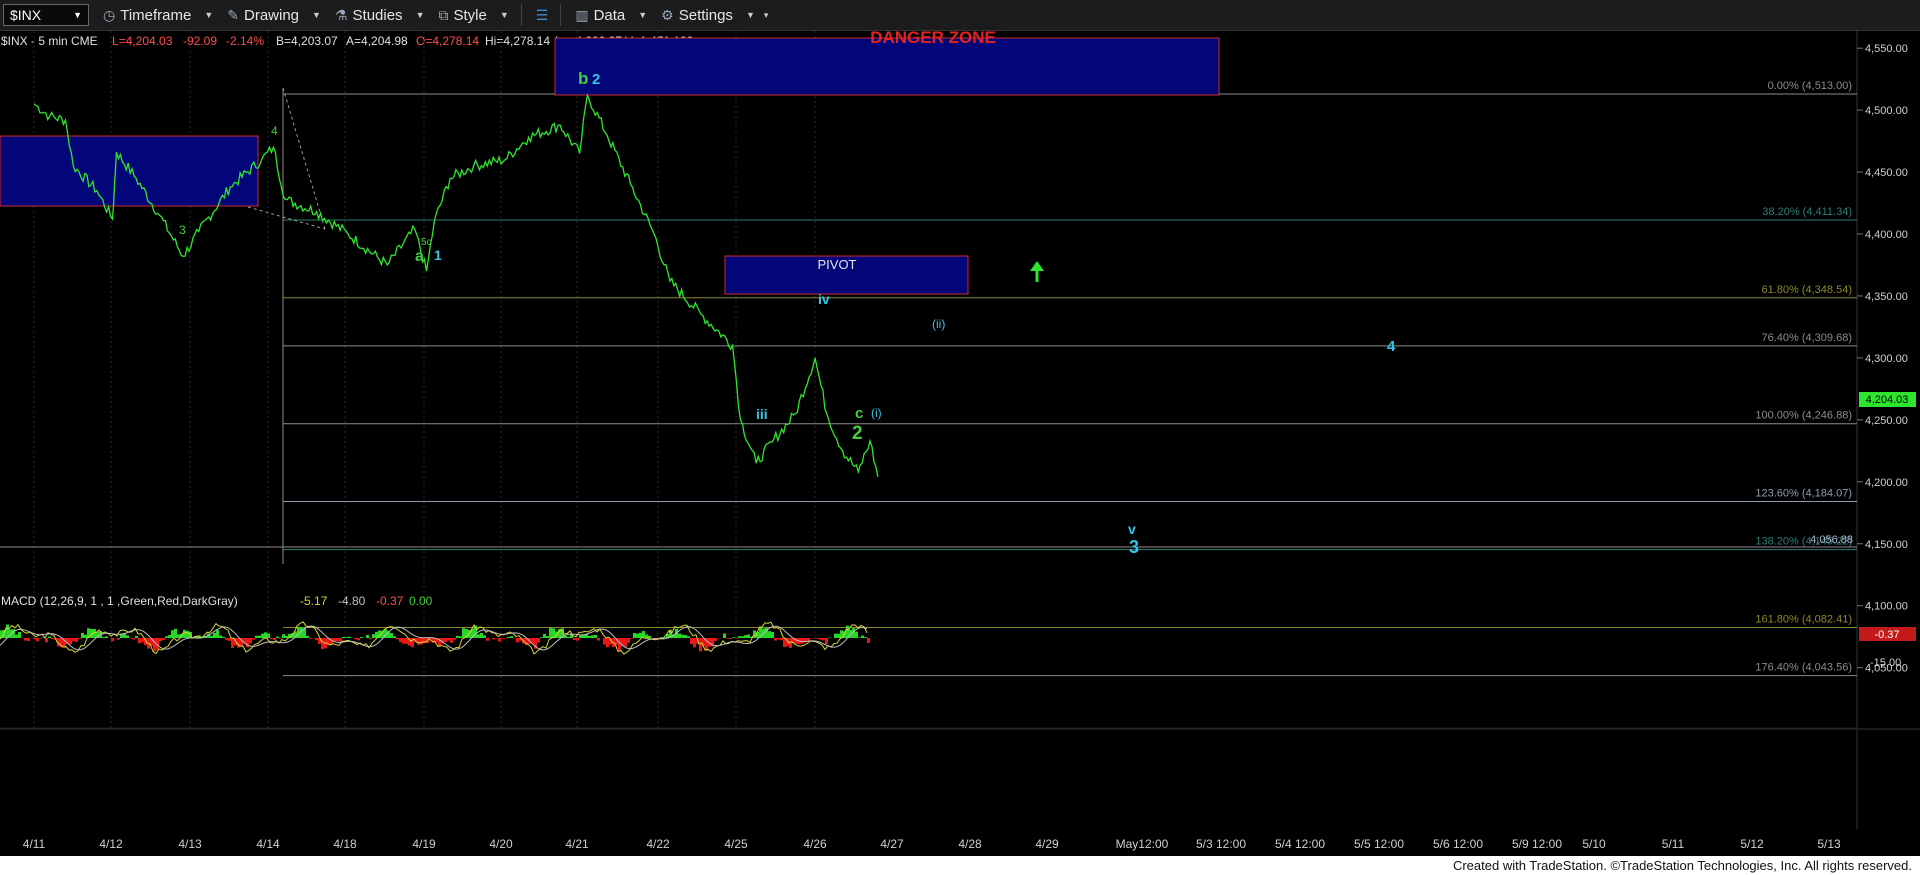 Image resolution: width=1920 pixels, height=875 pixels. I want to click on time-axis-tick-label: May12:00, so click(1142, 844).